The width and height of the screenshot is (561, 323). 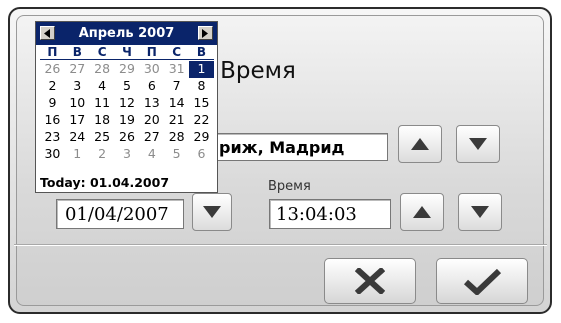 What do you see at coordinates (151, 120) in the screenshot?
I see `calendar-day: 20` at bounding box center [151, 120].